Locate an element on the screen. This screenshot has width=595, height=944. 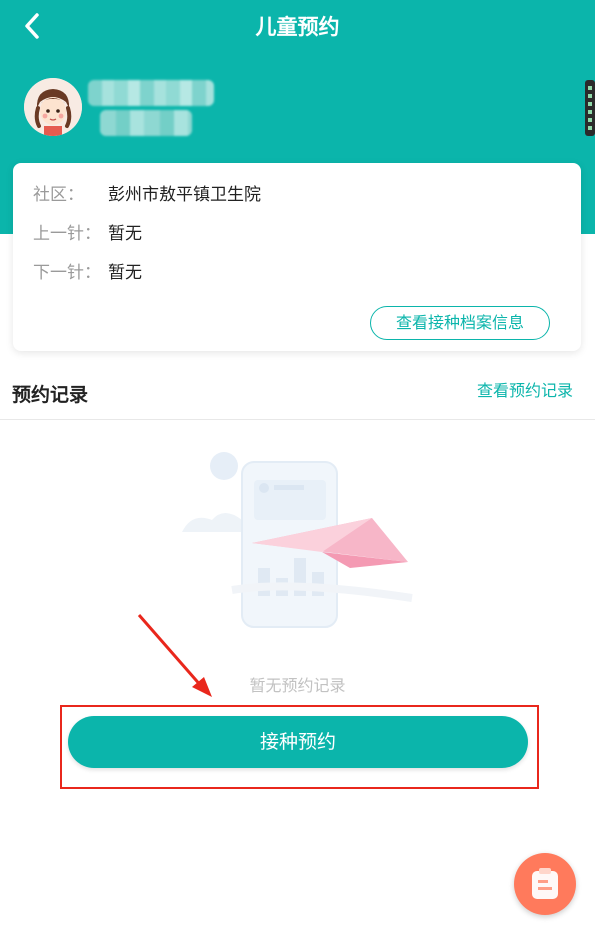
red-arrow-annotation-icon is located at coordinates (174, 655).